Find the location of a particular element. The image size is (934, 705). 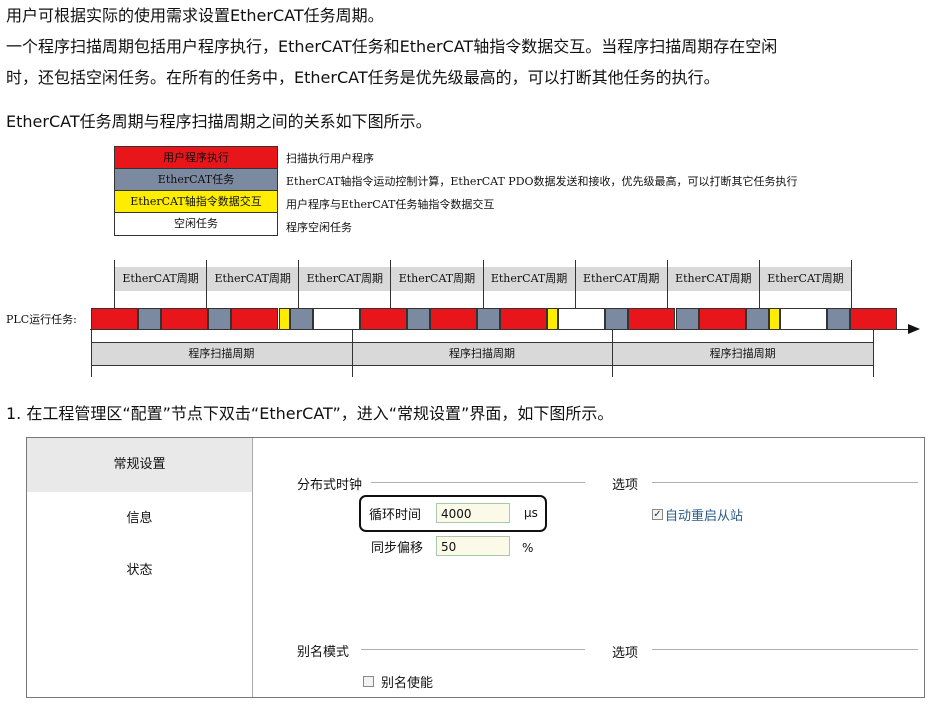

cycle-time-input: 4000 is located at coordinates (473, 513).